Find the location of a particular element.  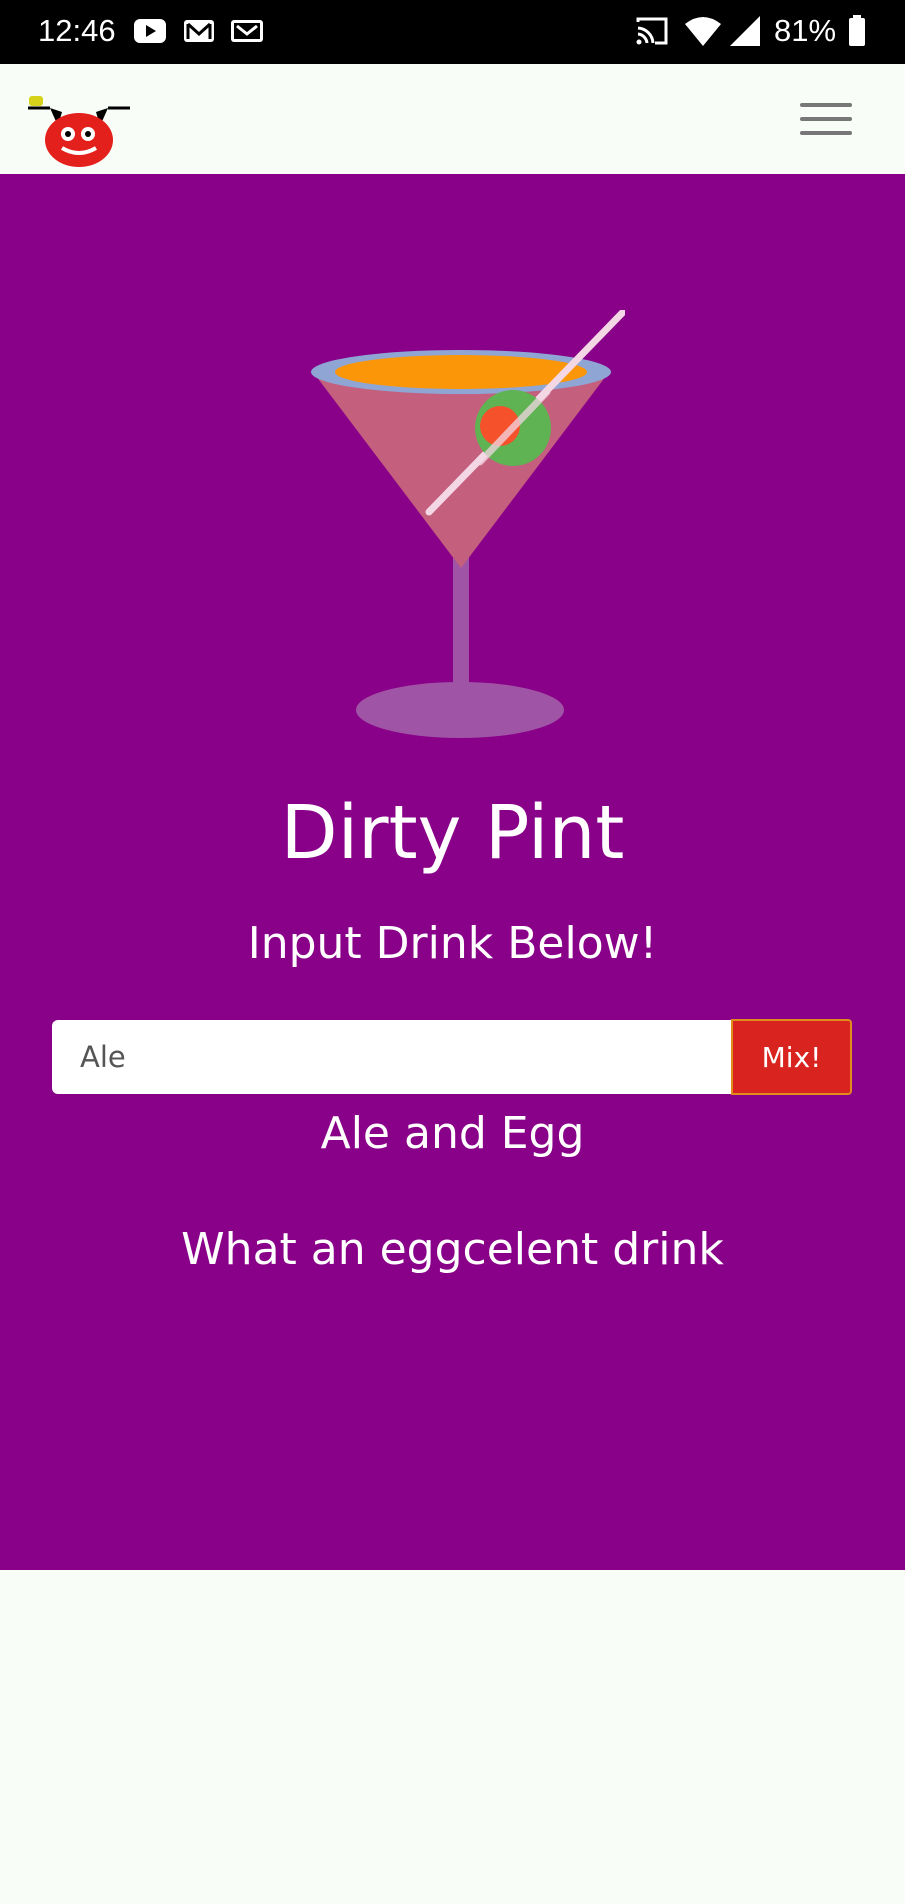

battery-icon is located at coordinates (857, 30).